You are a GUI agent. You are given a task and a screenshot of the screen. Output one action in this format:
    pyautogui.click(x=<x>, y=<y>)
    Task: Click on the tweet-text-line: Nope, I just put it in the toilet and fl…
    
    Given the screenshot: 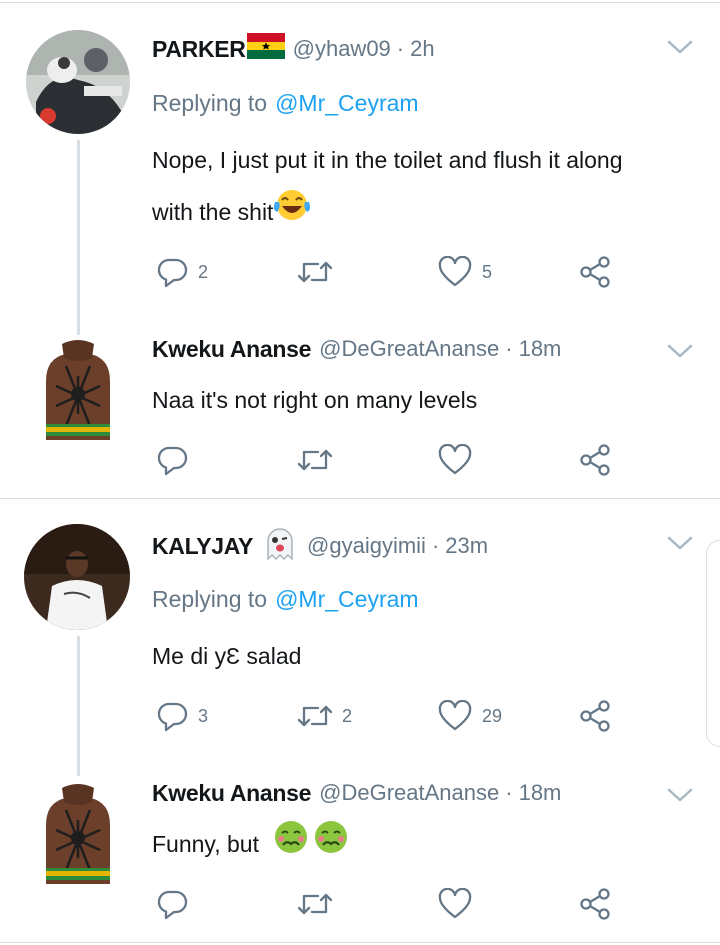 What is the action you would take?
    pyautogui.click(x=387, y=160)
    